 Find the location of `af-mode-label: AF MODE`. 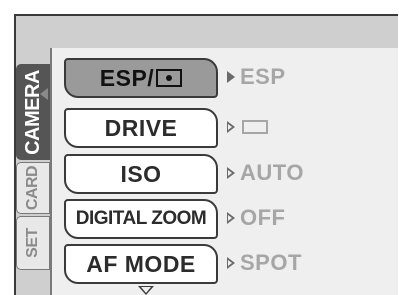

af-mode-label: AF MODE is located at coordinates (141, 263).